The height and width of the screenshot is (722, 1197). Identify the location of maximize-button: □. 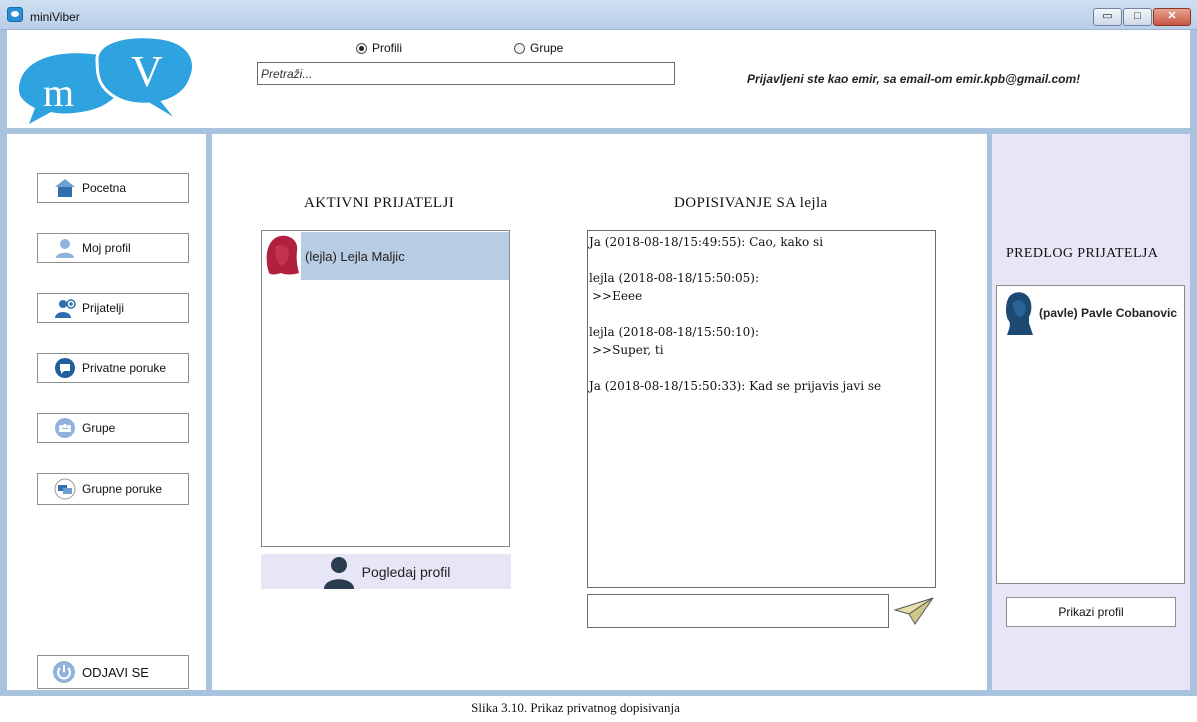
(1137, 17).